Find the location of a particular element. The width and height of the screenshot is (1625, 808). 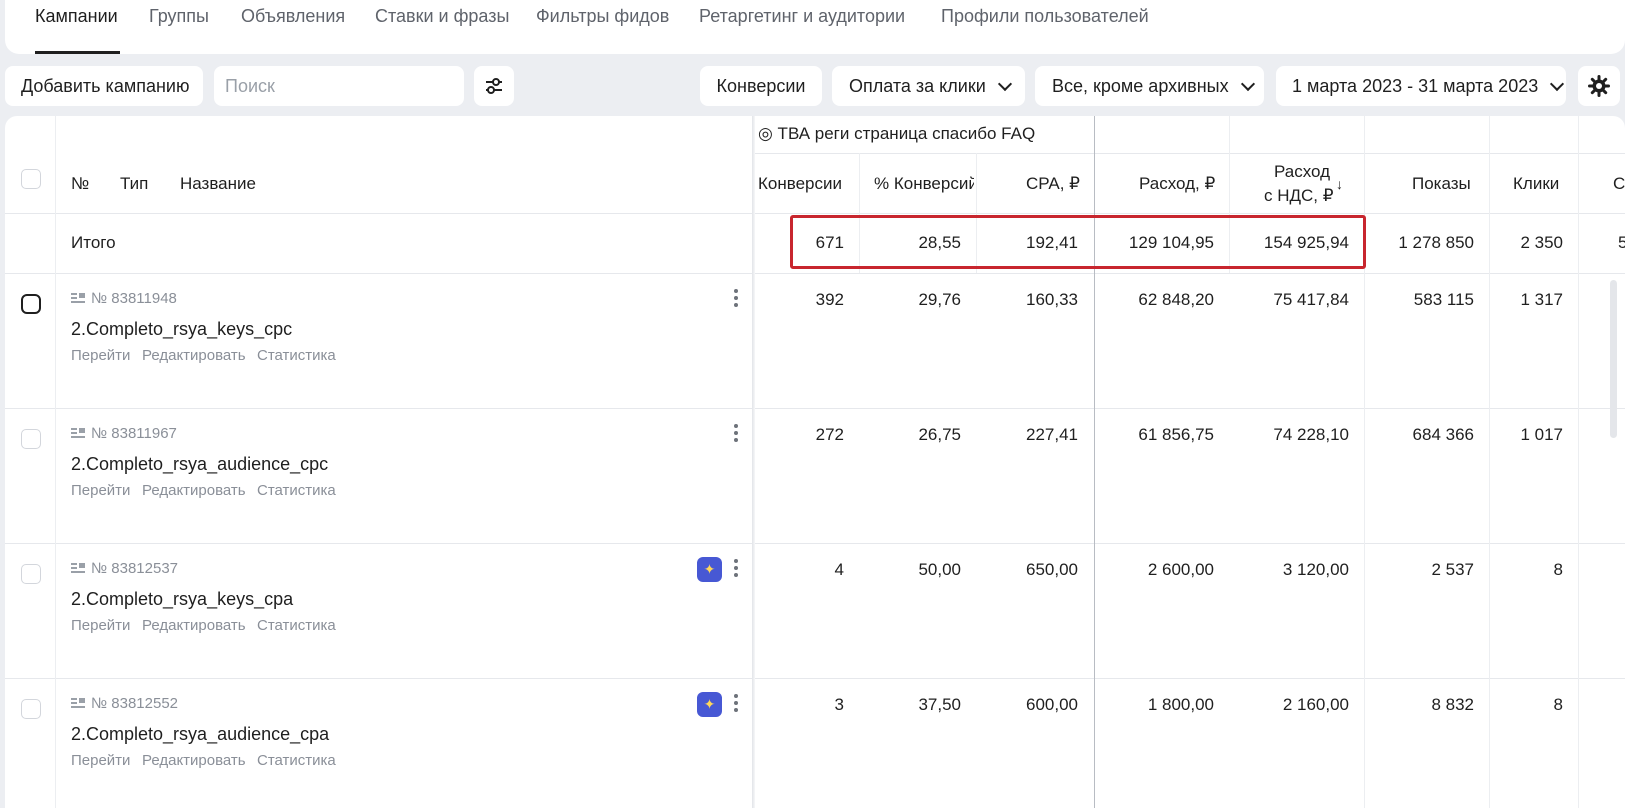

date-range-label: 1 марта 2023 - 31 марта 2023 is located at coordinates (1415, 85).